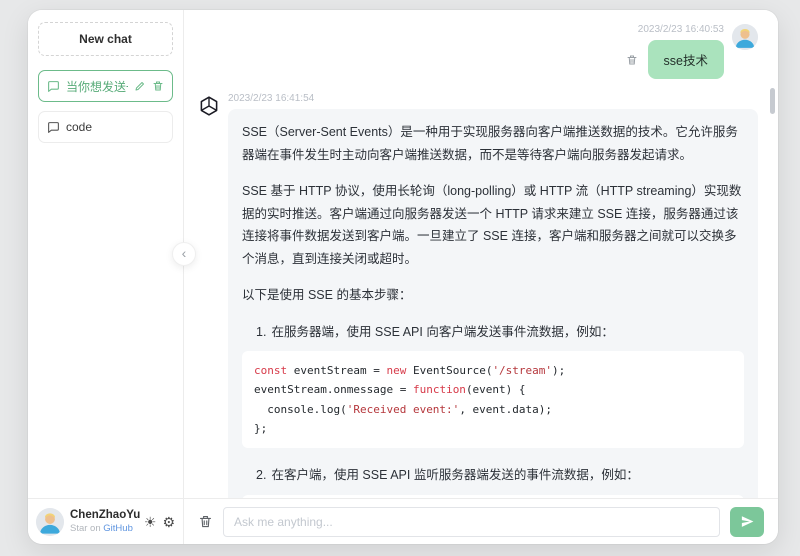  What do you see at coordinates (158, 86) in the screenshot?
I see `delete-chat-icon` at bounding box center [158, 86].